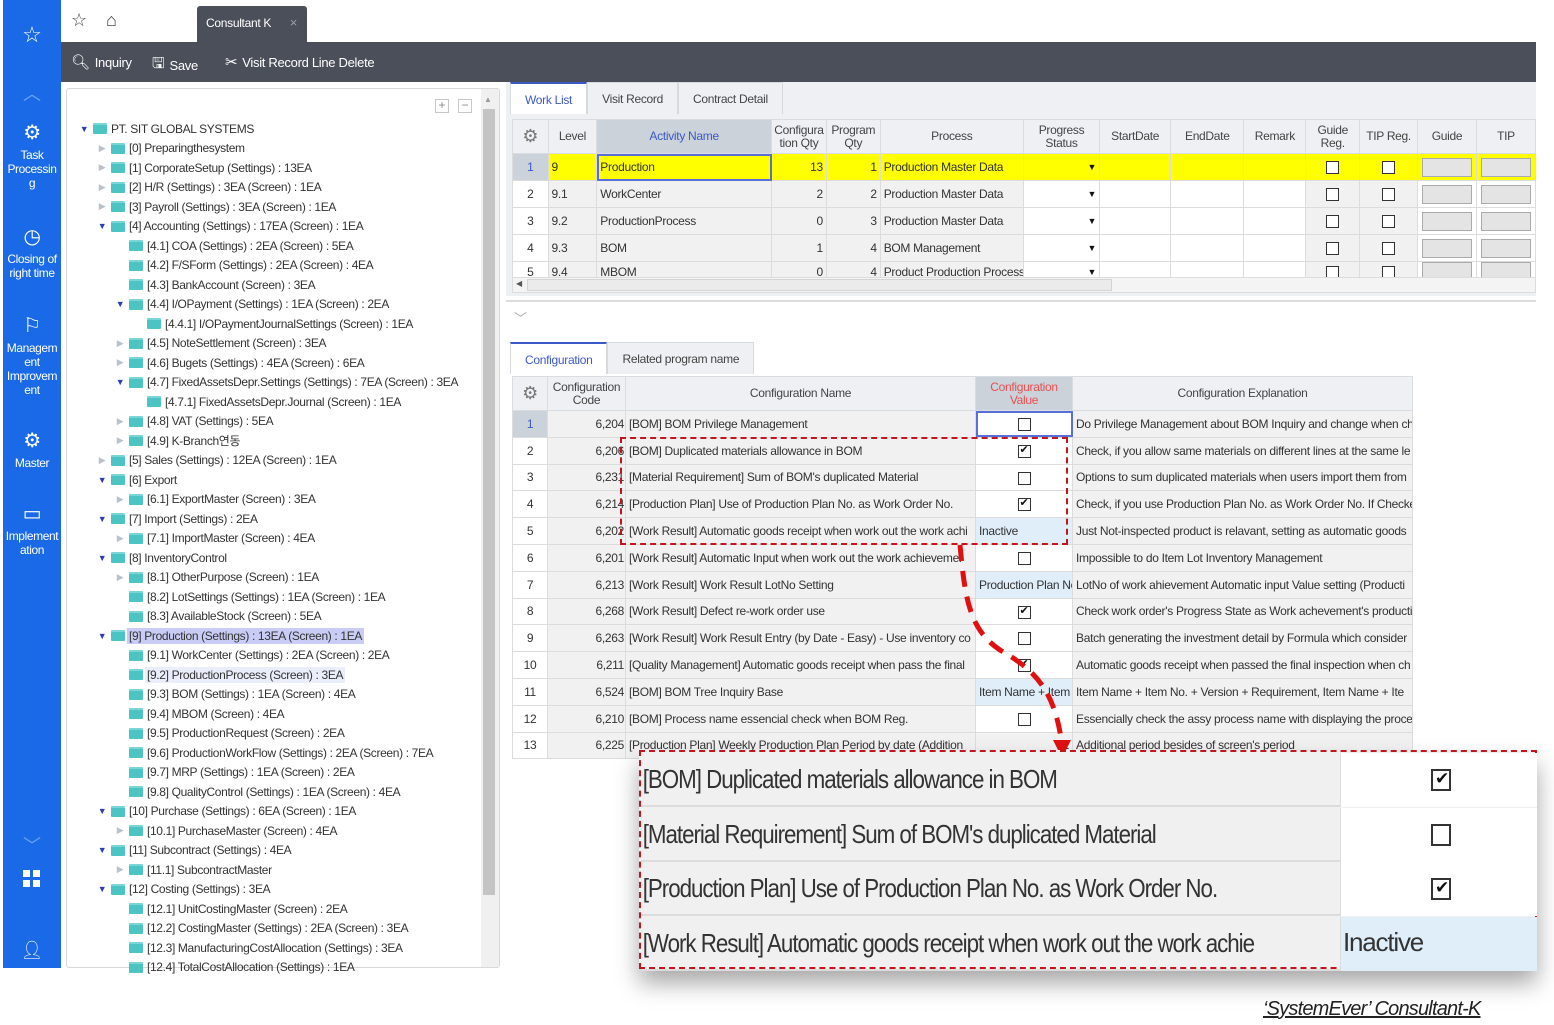 The height and width of the screenshot is (1025, 1554). I want to click on tip-button-cell, so click(1506, 194).